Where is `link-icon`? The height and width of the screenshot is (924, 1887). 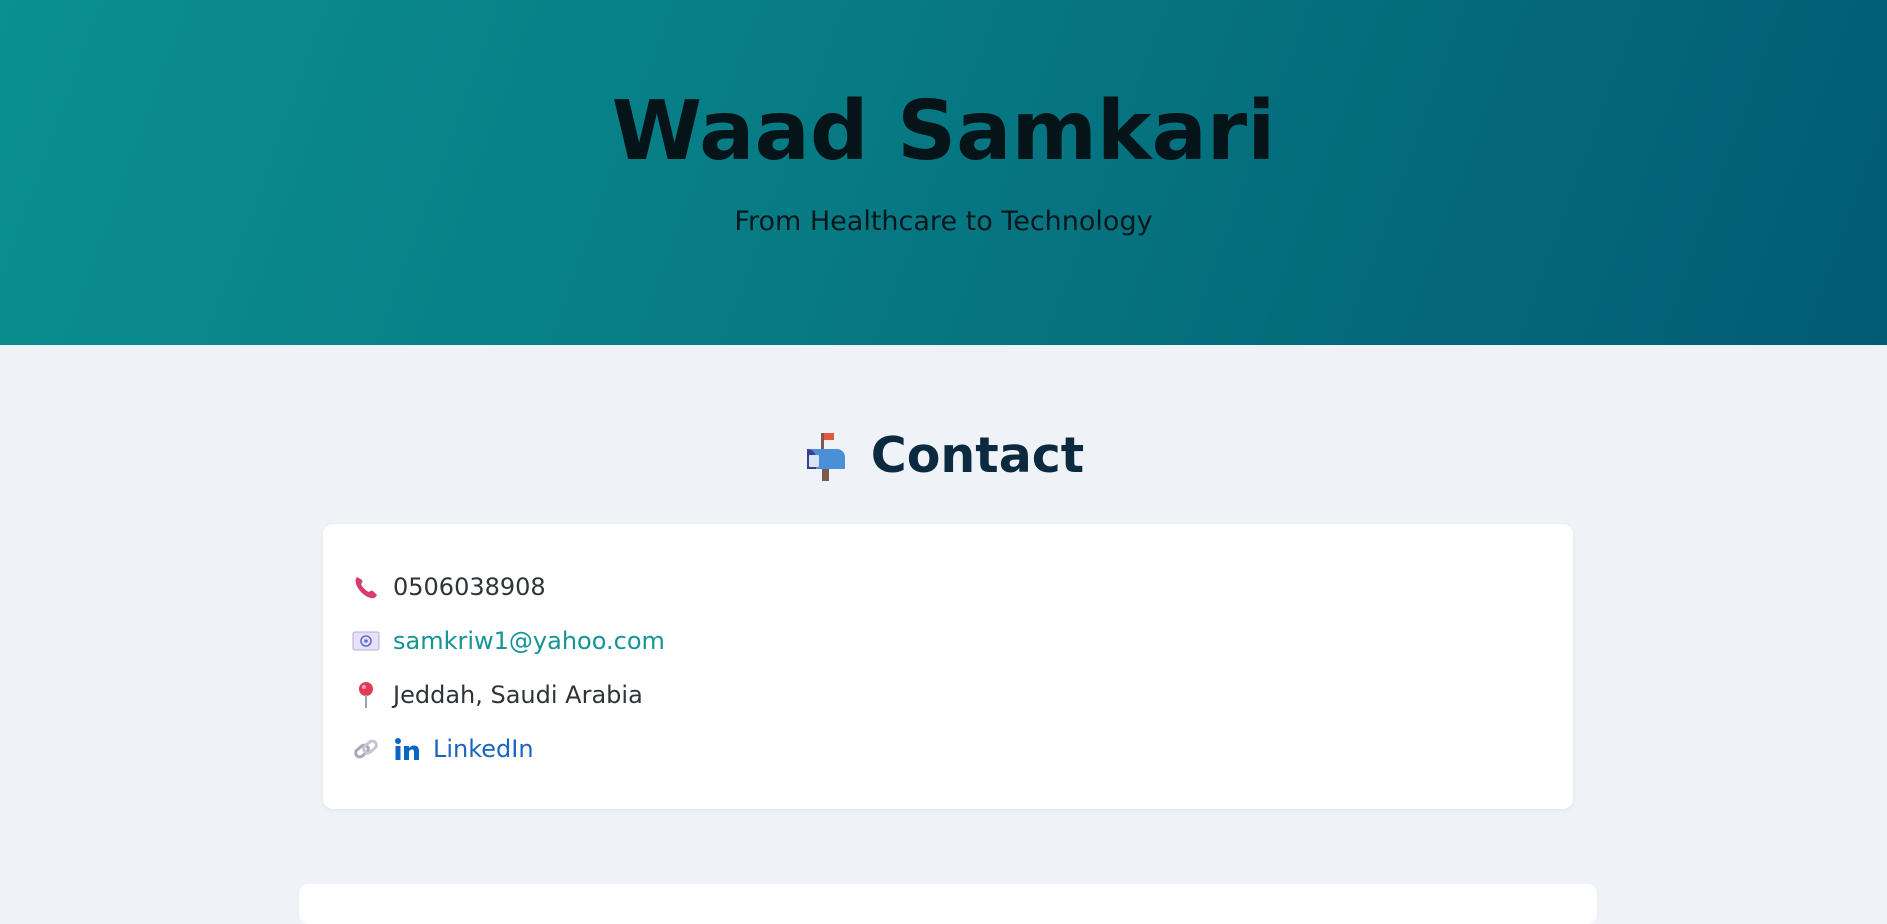 link-icon is located at coordinates (366, 749).